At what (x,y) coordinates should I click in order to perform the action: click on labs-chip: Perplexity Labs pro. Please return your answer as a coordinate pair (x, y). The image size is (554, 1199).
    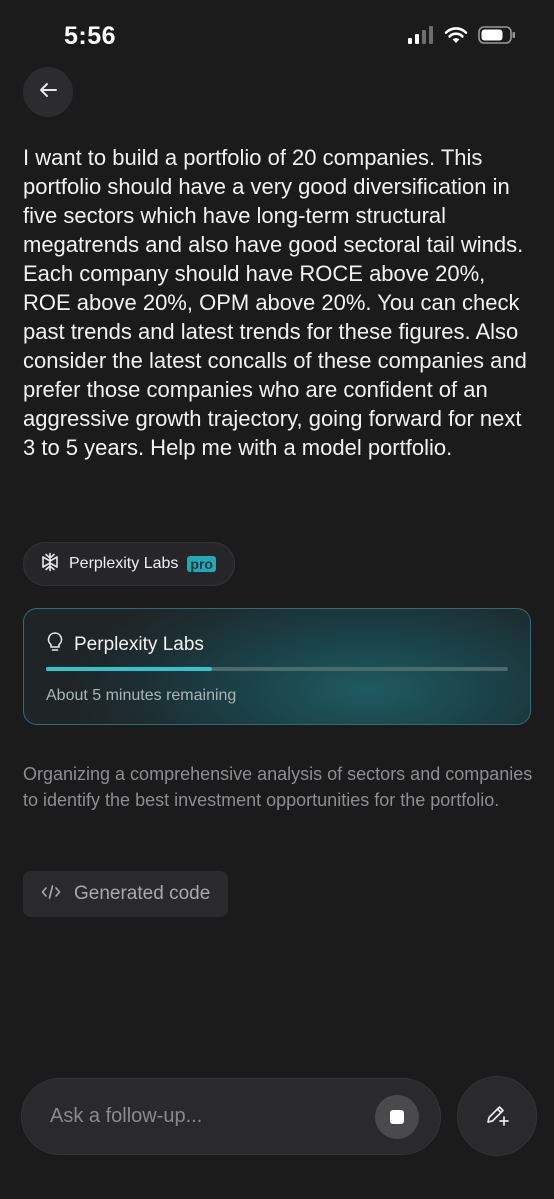
    Looking at the image, I should click on (129, 564).